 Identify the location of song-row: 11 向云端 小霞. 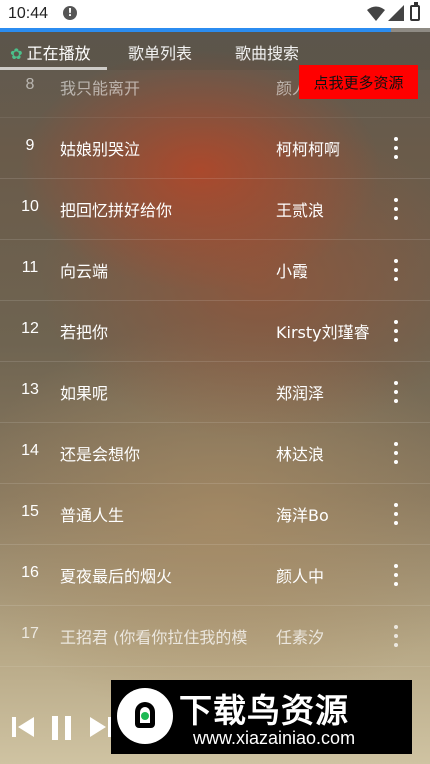
(215, 270).